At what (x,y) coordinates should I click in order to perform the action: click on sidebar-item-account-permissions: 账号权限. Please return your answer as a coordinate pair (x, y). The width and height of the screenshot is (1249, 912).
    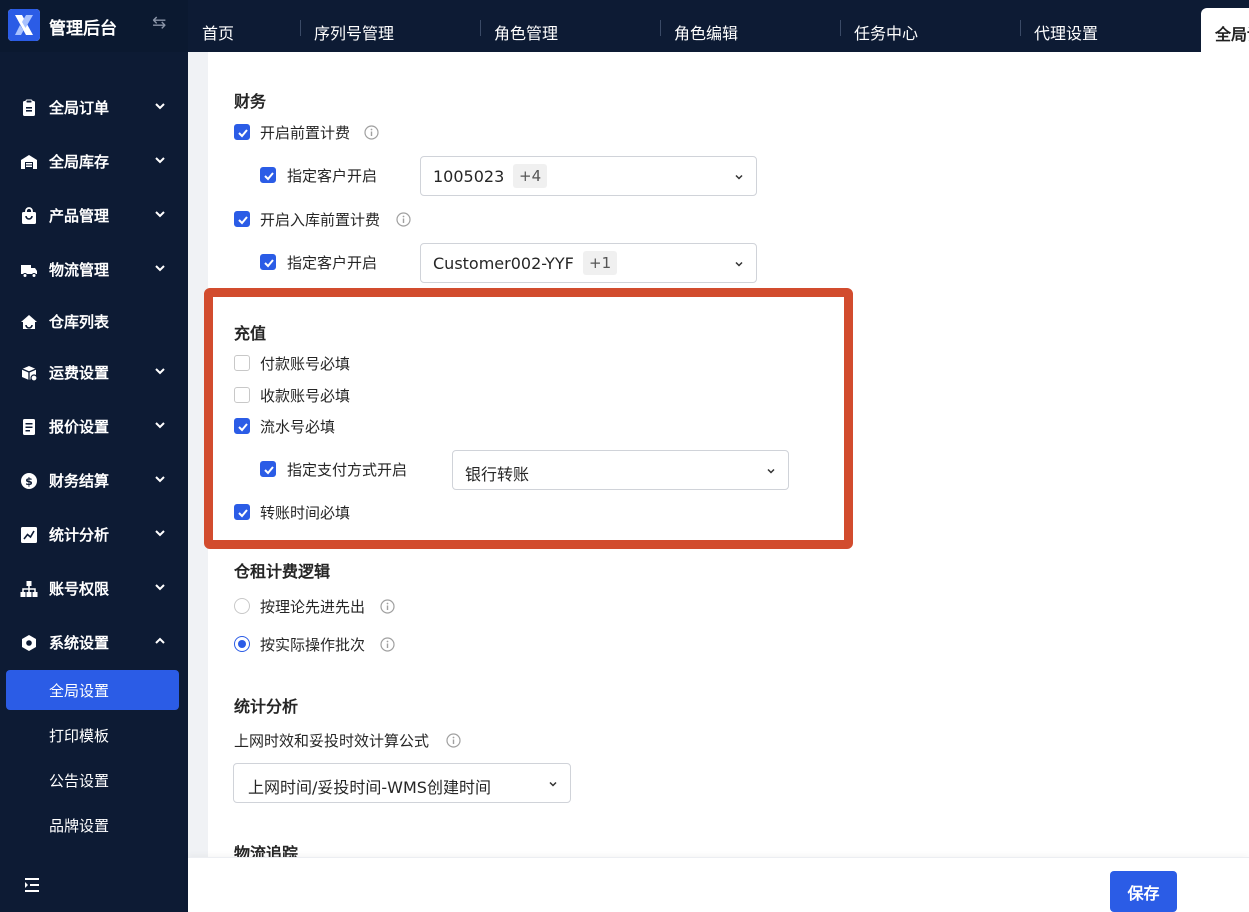
    Looking at the image, I should click on (94, 588).